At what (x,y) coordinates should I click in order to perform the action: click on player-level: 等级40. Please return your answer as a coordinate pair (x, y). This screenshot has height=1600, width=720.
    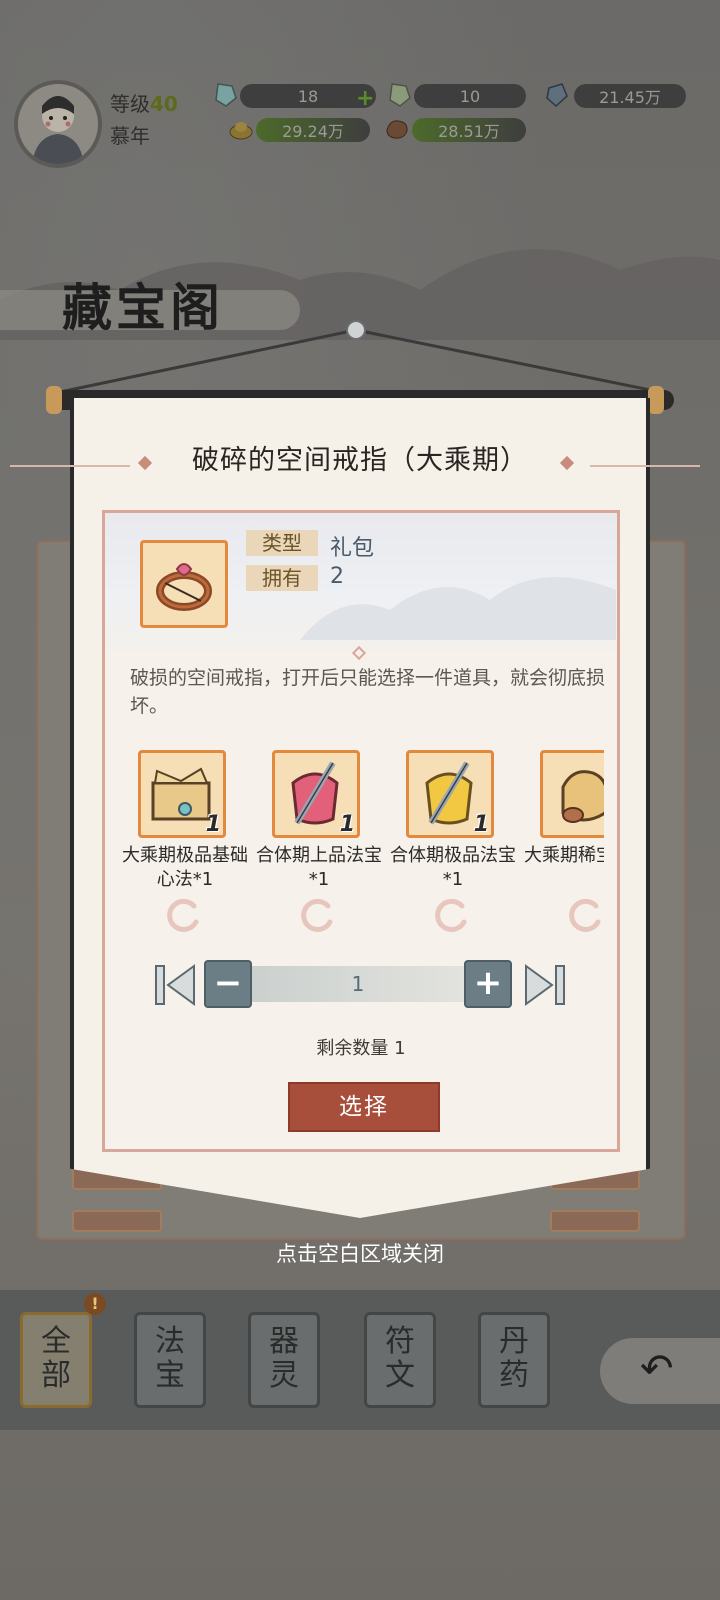
    Looking at the image, I should click on (144, 102).